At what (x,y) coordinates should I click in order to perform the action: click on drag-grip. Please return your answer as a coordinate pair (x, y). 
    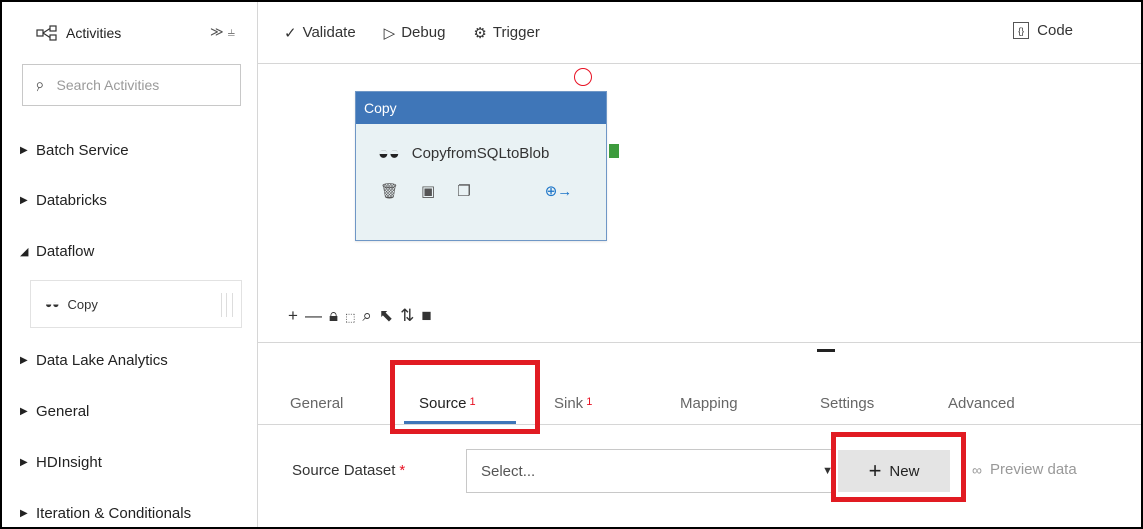
    Looking at the image, I should click on (227, 305).